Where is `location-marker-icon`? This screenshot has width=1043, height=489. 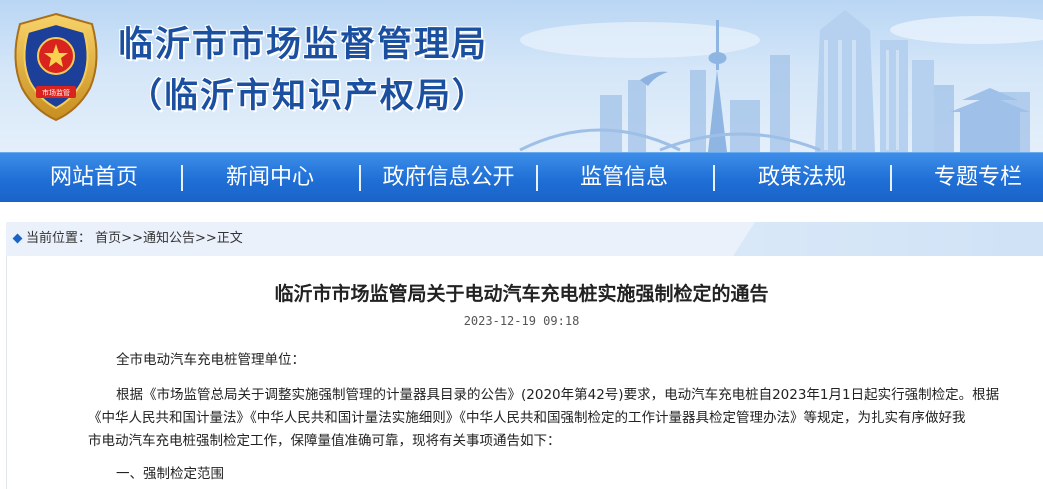 location-marker-icon is located at coordinates (17, 238).